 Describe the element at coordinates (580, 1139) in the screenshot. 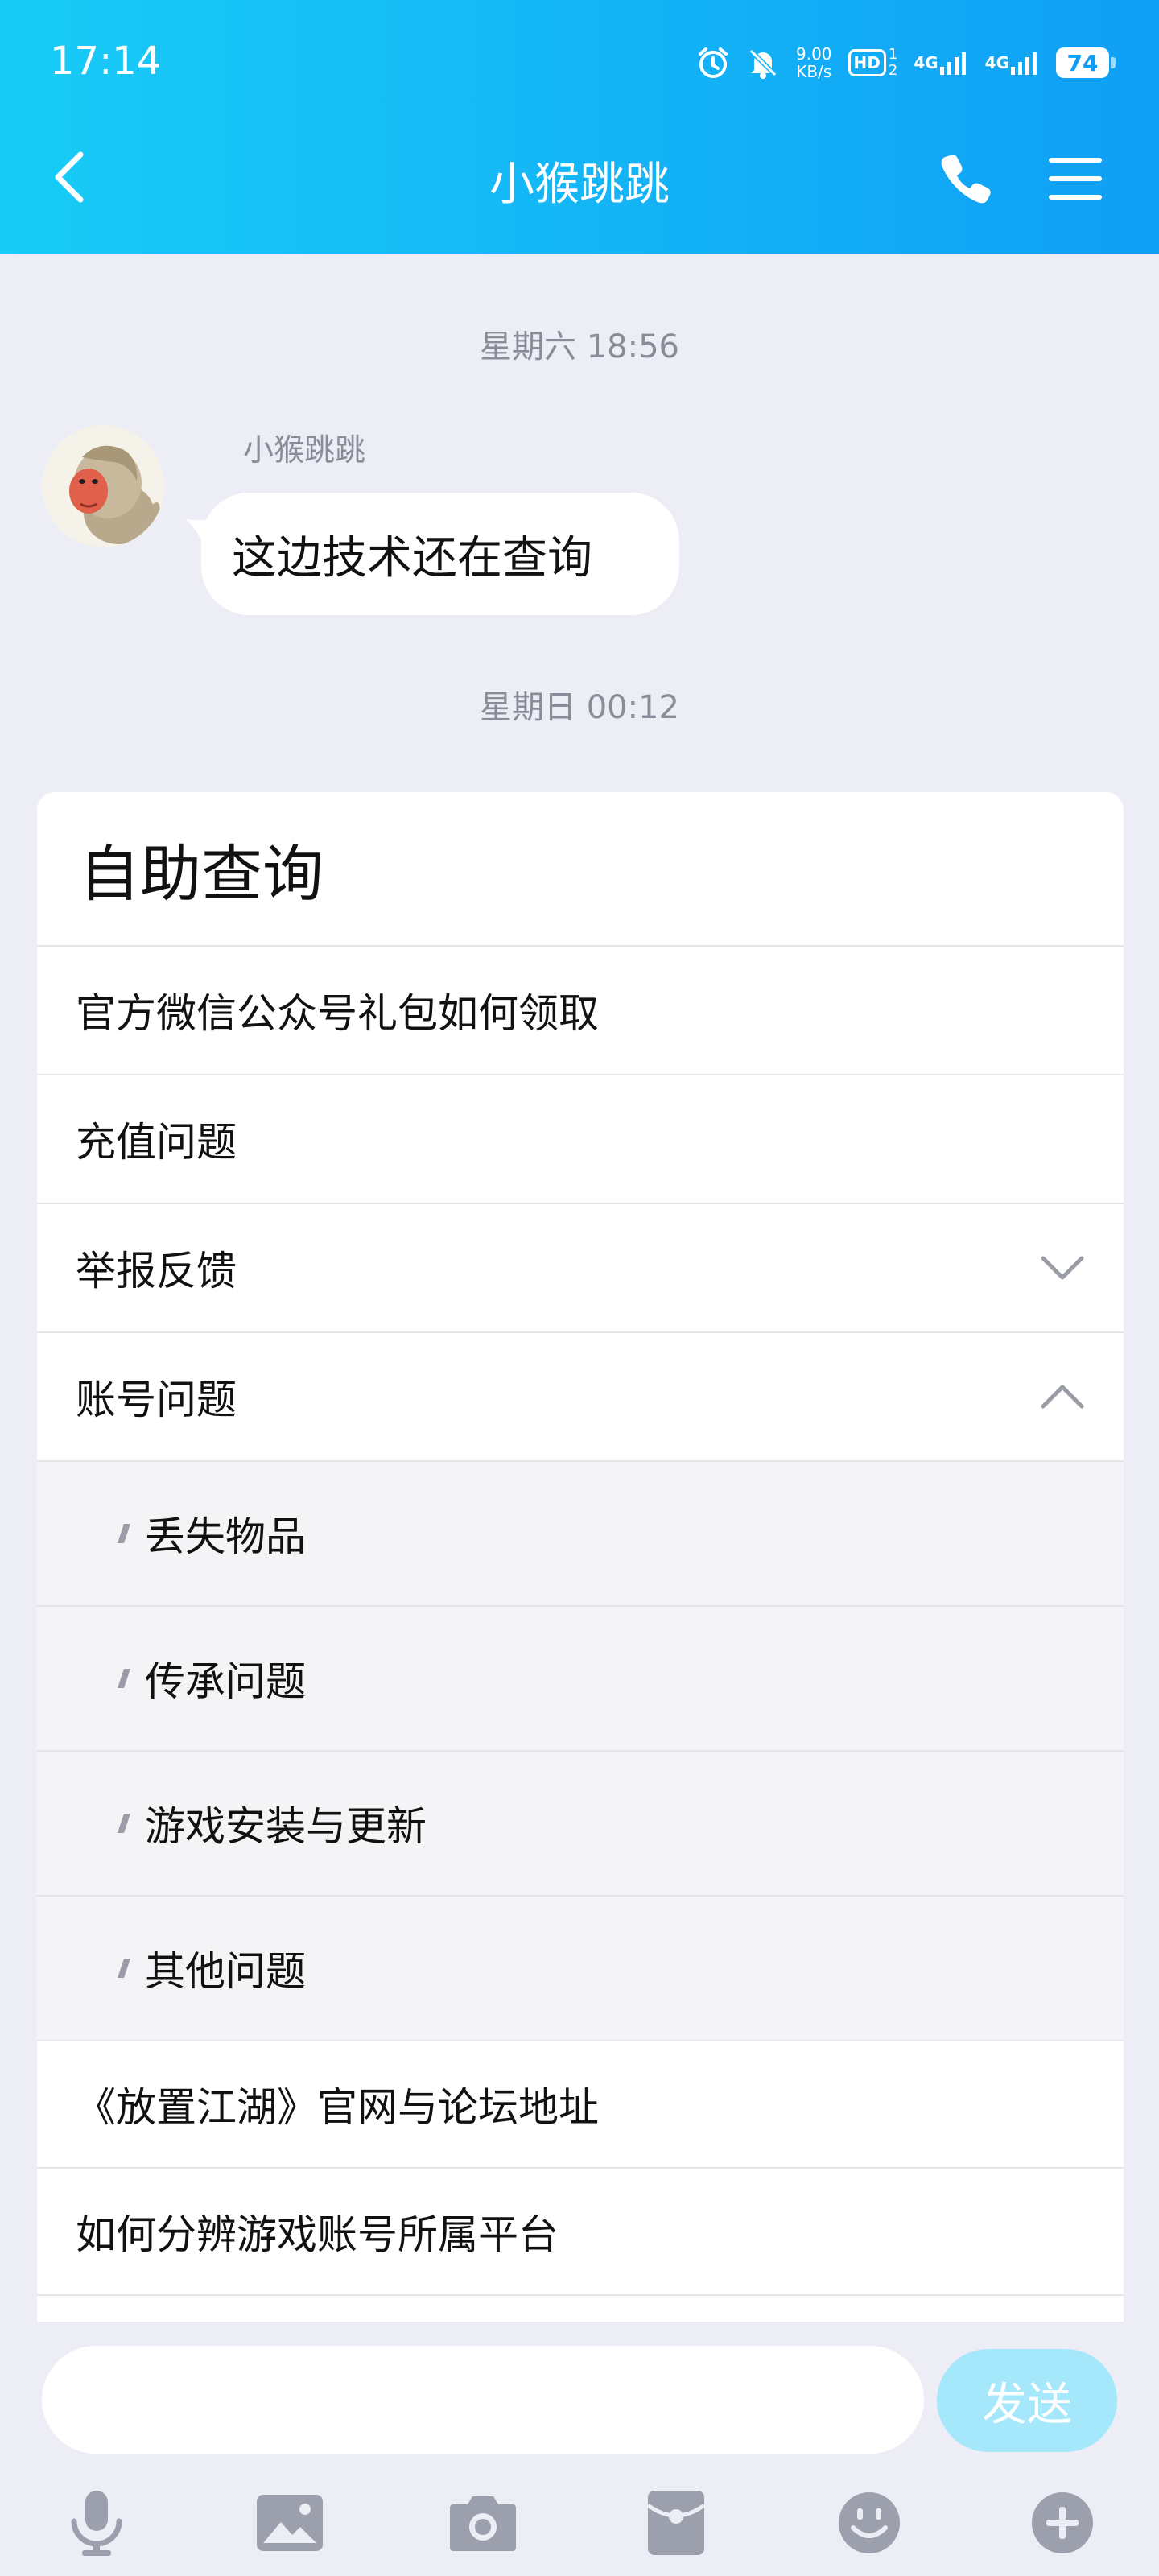

I see `list-item: 充值问题` at that location.